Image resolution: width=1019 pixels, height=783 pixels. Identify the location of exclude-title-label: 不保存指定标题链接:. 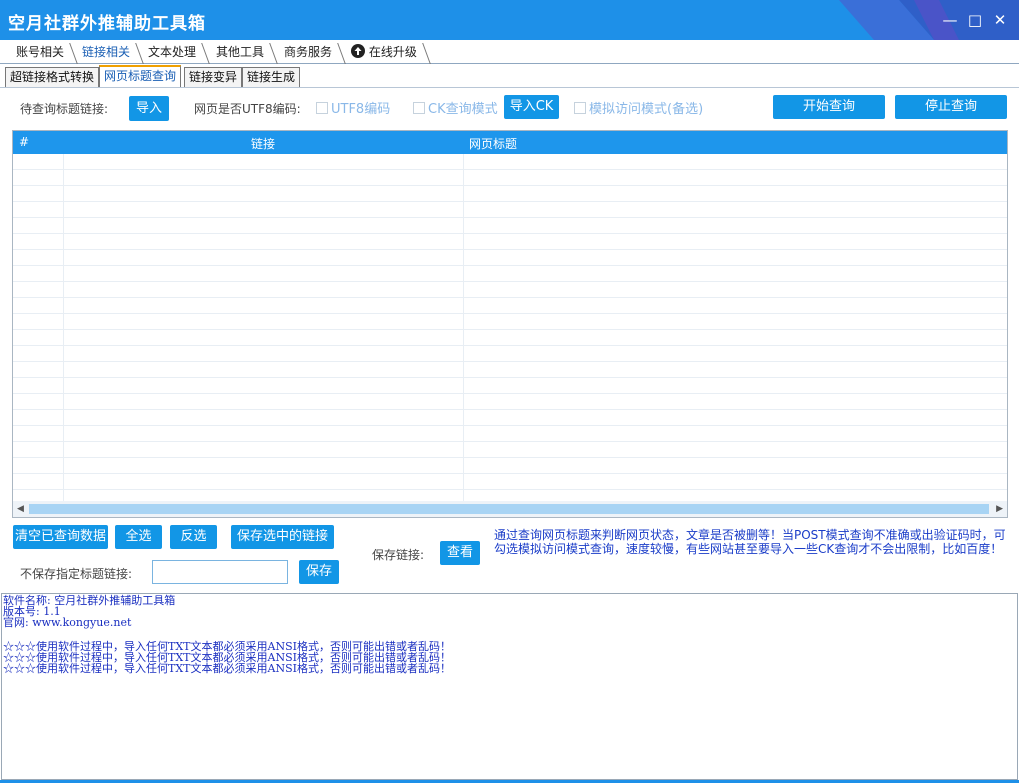
(76, 574).